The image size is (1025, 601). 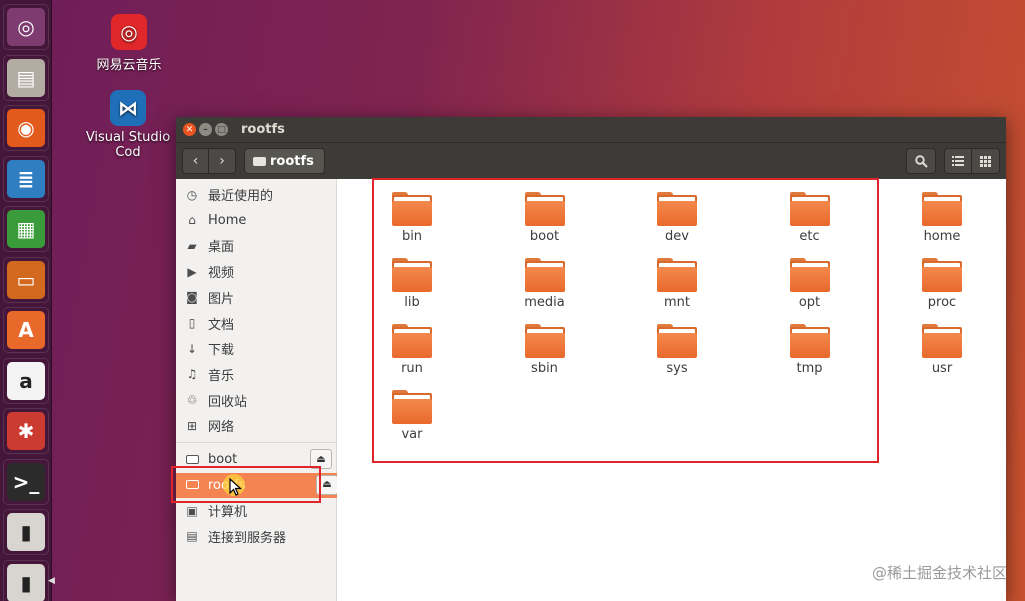 I want to click on writer-icon: ≣, so click(x=26, y=178).